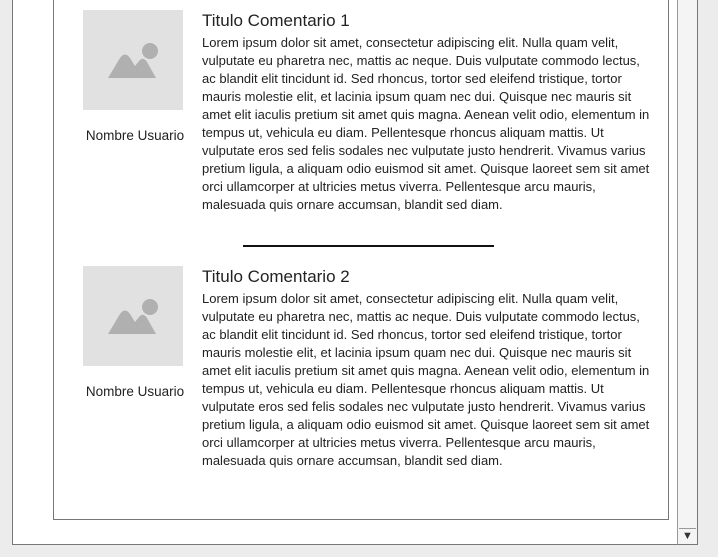 This screenshot has width=718, height=557. I want to click on arrow-down-icon: ▼, so click(687, 536).